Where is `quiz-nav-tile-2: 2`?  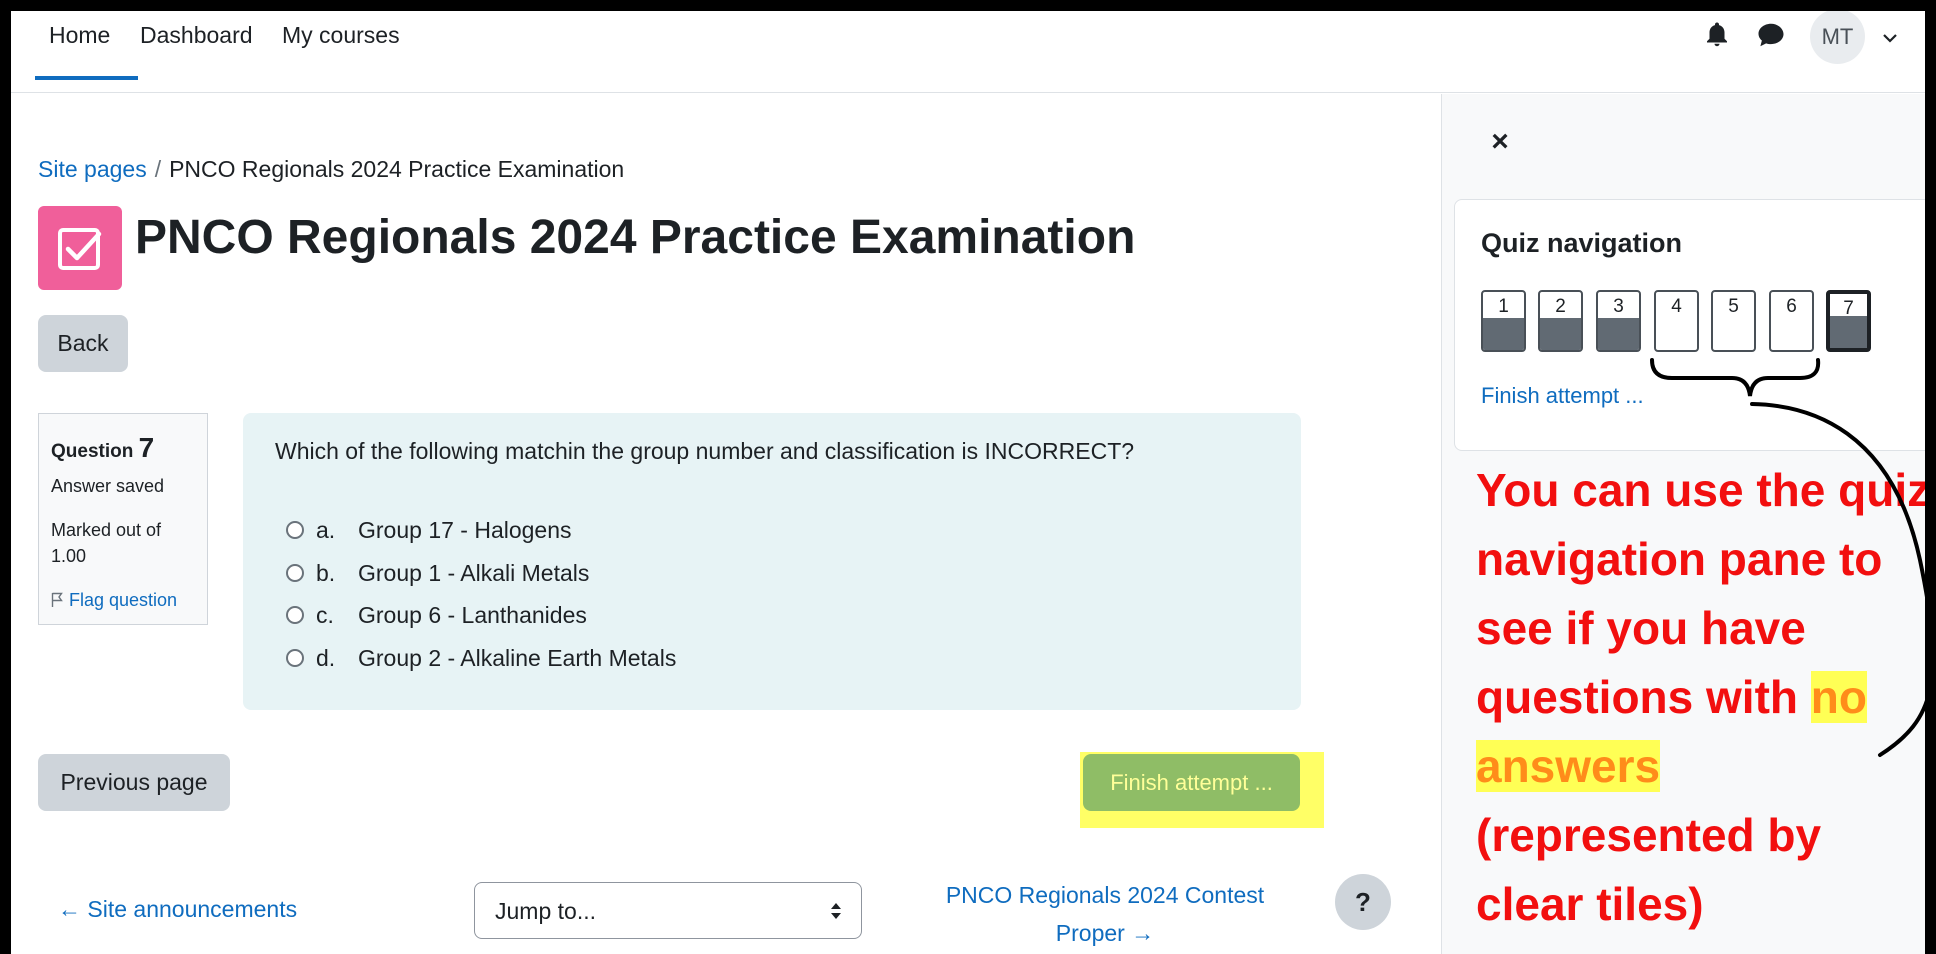
quiz-nav-tile-2: 2 is located at coordinates (1560, 321).